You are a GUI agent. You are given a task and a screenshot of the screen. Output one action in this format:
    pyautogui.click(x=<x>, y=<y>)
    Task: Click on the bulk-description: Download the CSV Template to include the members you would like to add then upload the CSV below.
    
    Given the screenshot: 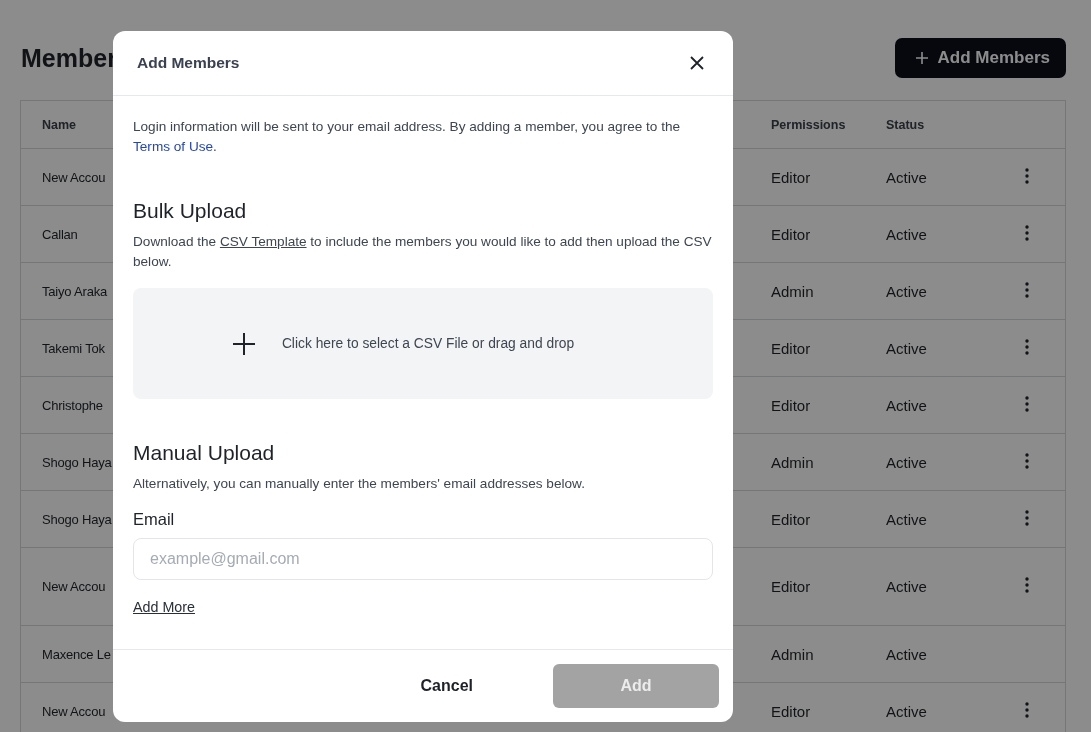 What is the action you would take?
    pyautogui.click(x=423, y=252)
    